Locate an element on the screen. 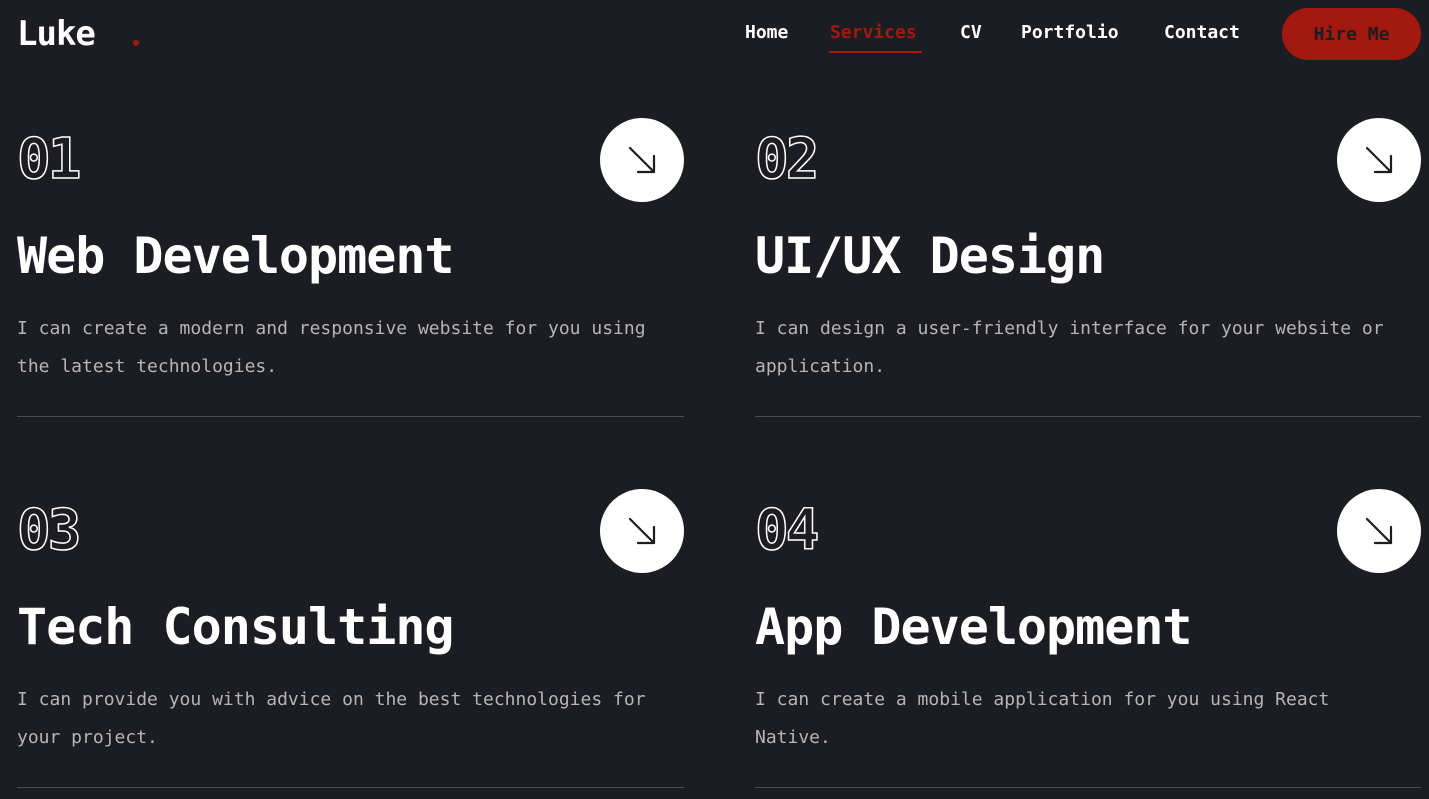 This screenshot has width=1429, height=799. hire-me-button: Hire Me is located at coordinates (1351, 34).